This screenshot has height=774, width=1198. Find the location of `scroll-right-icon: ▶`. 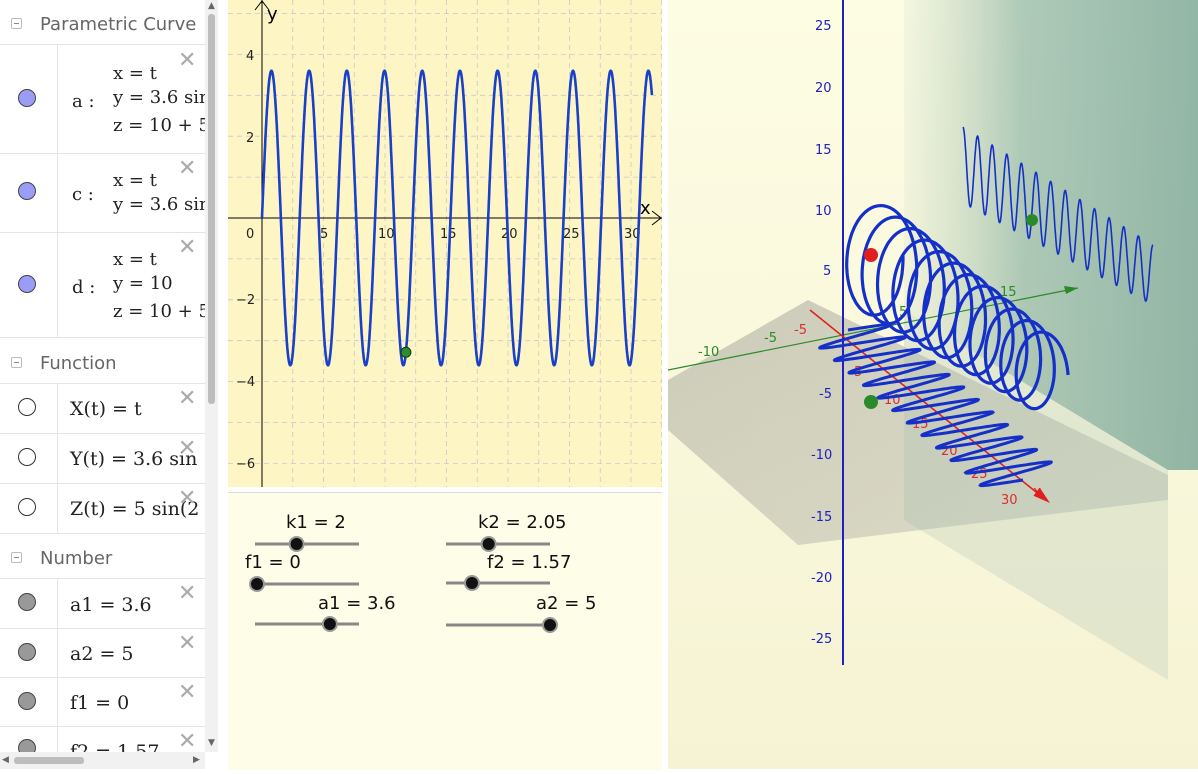

scroll-right-icon: ▶ is located at coordinates (196, 760).